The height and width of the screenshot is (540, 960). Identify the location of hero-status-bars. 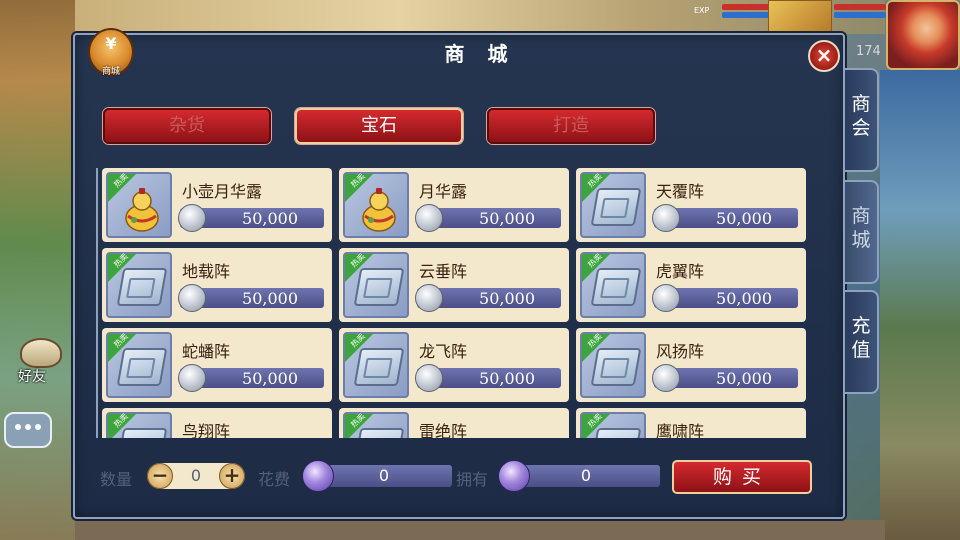
(860, 11).